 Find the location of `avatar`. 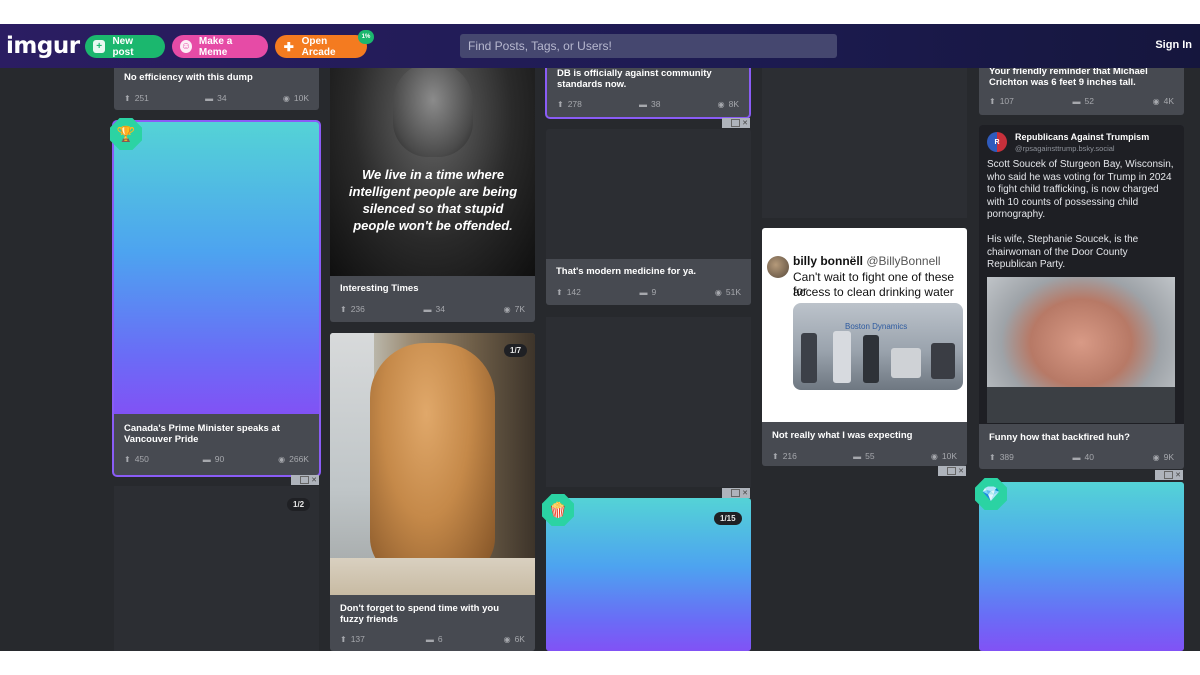

avatar is located at coordinates (778, 267).